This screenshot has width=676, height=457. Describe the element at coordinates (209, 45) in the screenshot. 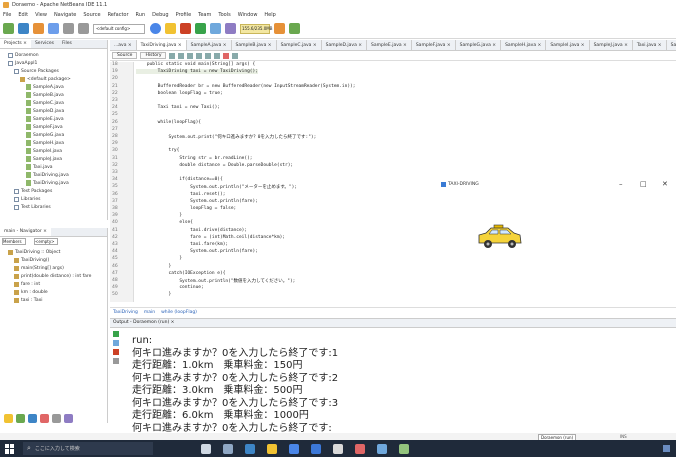

I see `editor-tab: SampleA.java ×` at that location.